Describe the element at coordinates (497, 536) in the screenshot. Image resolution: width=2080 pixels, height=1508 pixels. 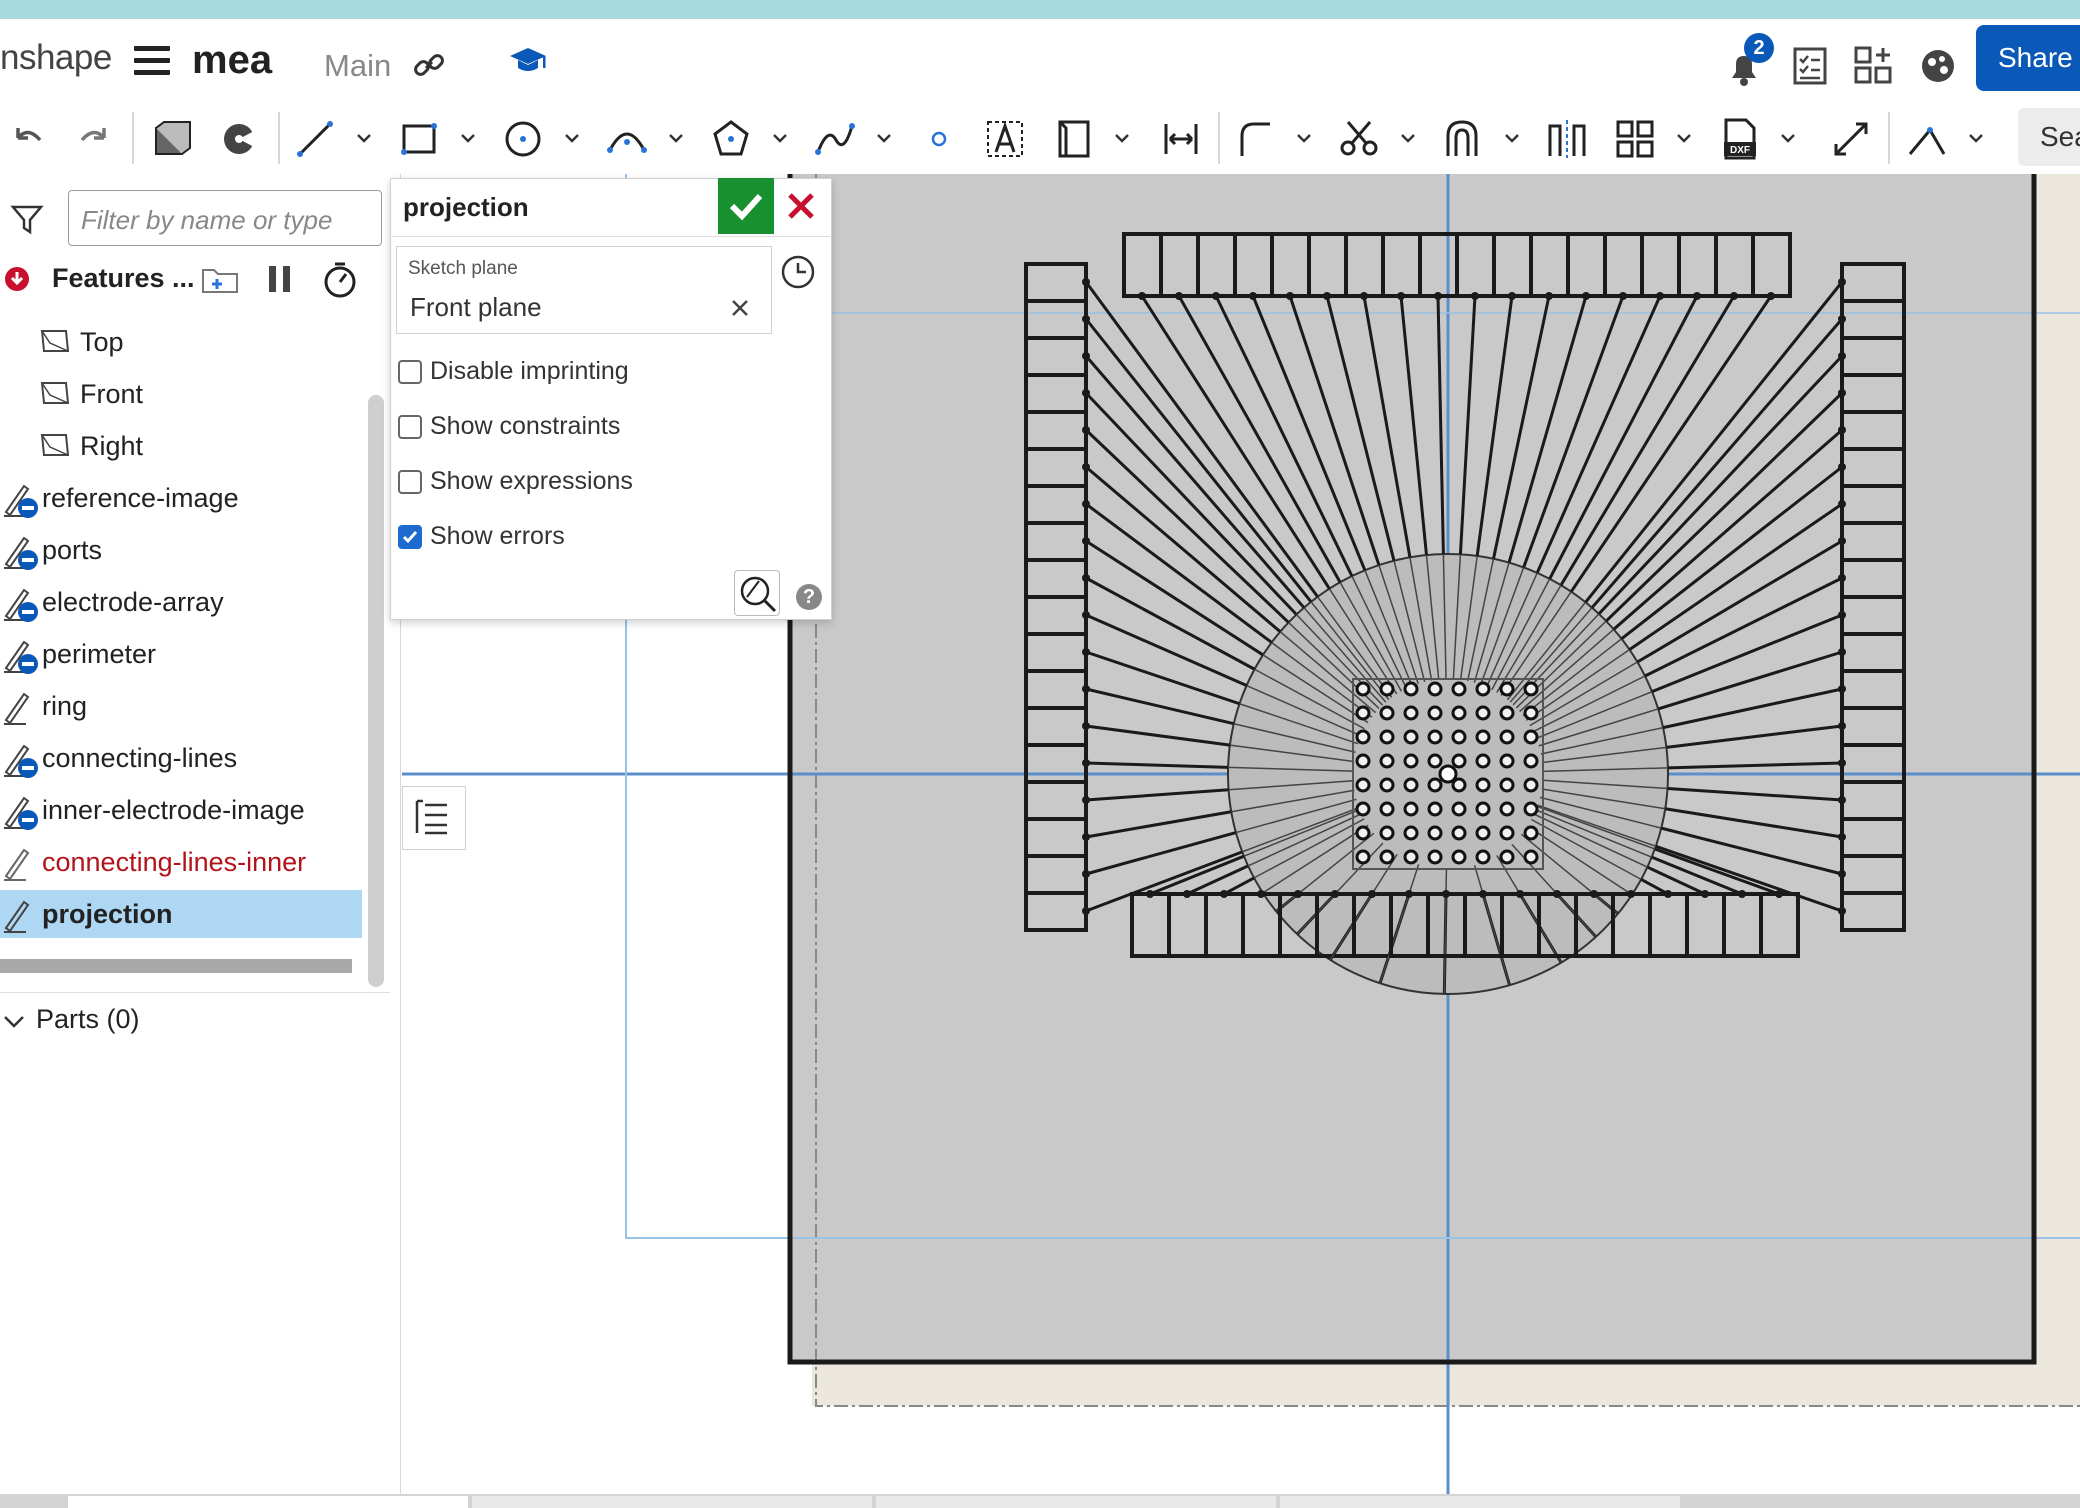
I see `show-errors-label: Show errors` at that location.